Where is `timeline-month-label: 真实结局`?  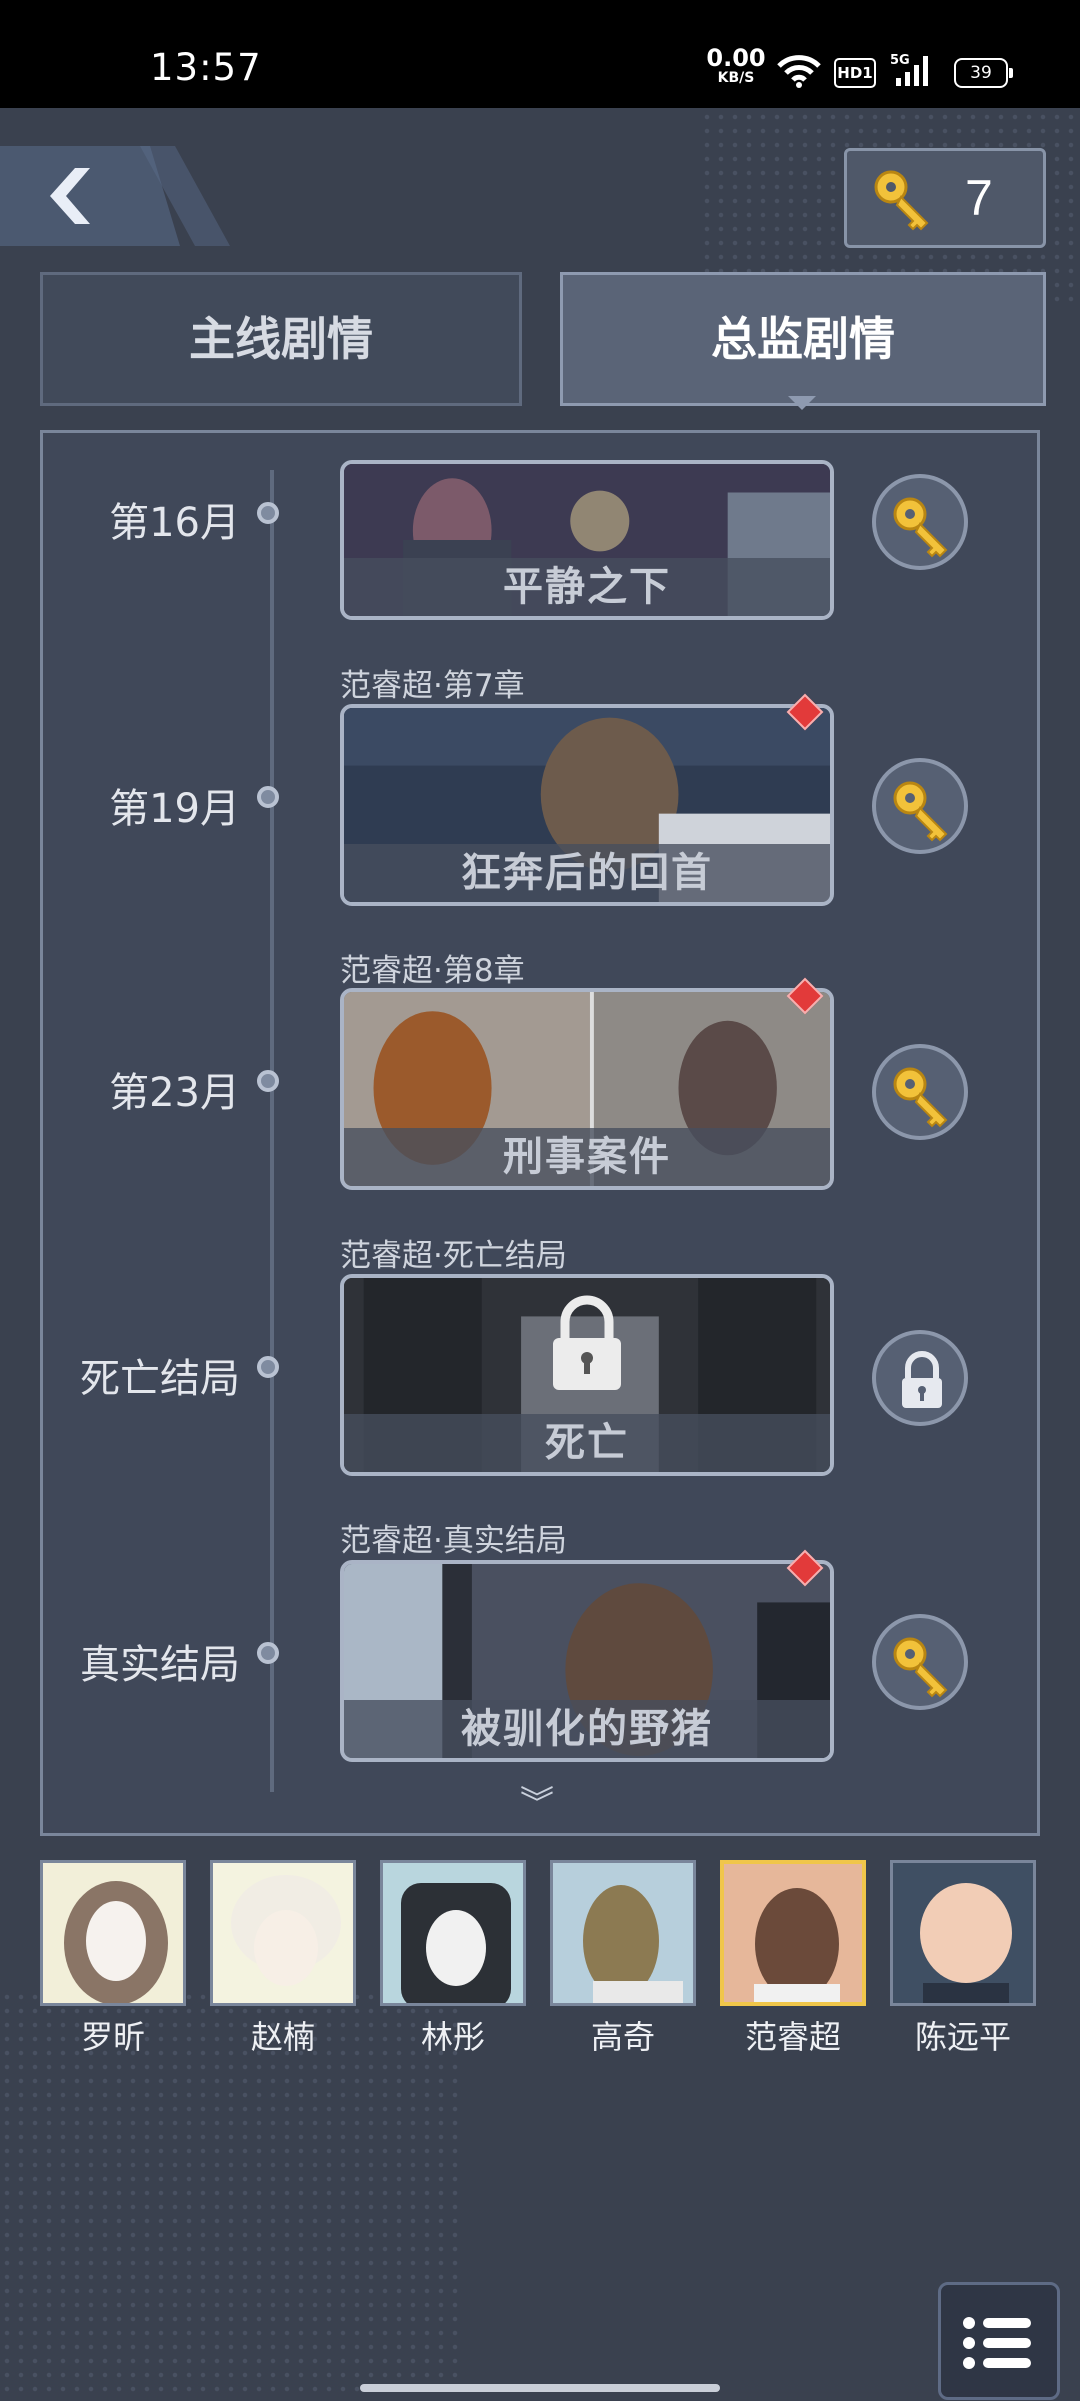
timeline-month-label: 真实结局 is located at coordinates (160, 1665).